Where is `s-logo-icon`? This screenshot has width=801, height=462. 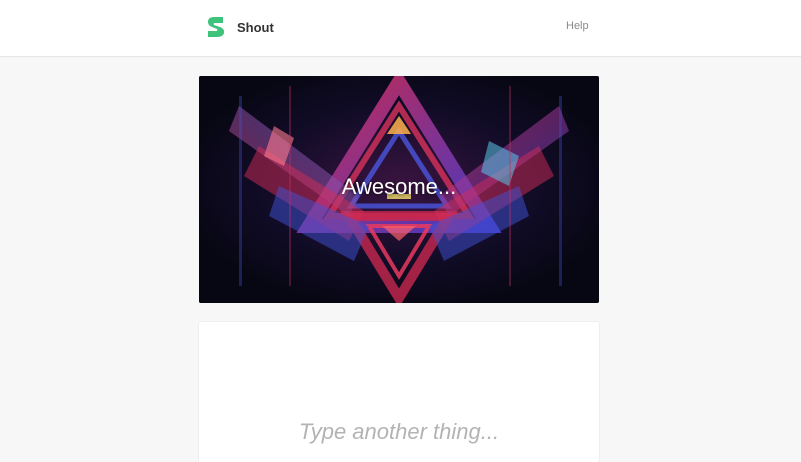 s-logo-icon is located at coordinates (216, 27).